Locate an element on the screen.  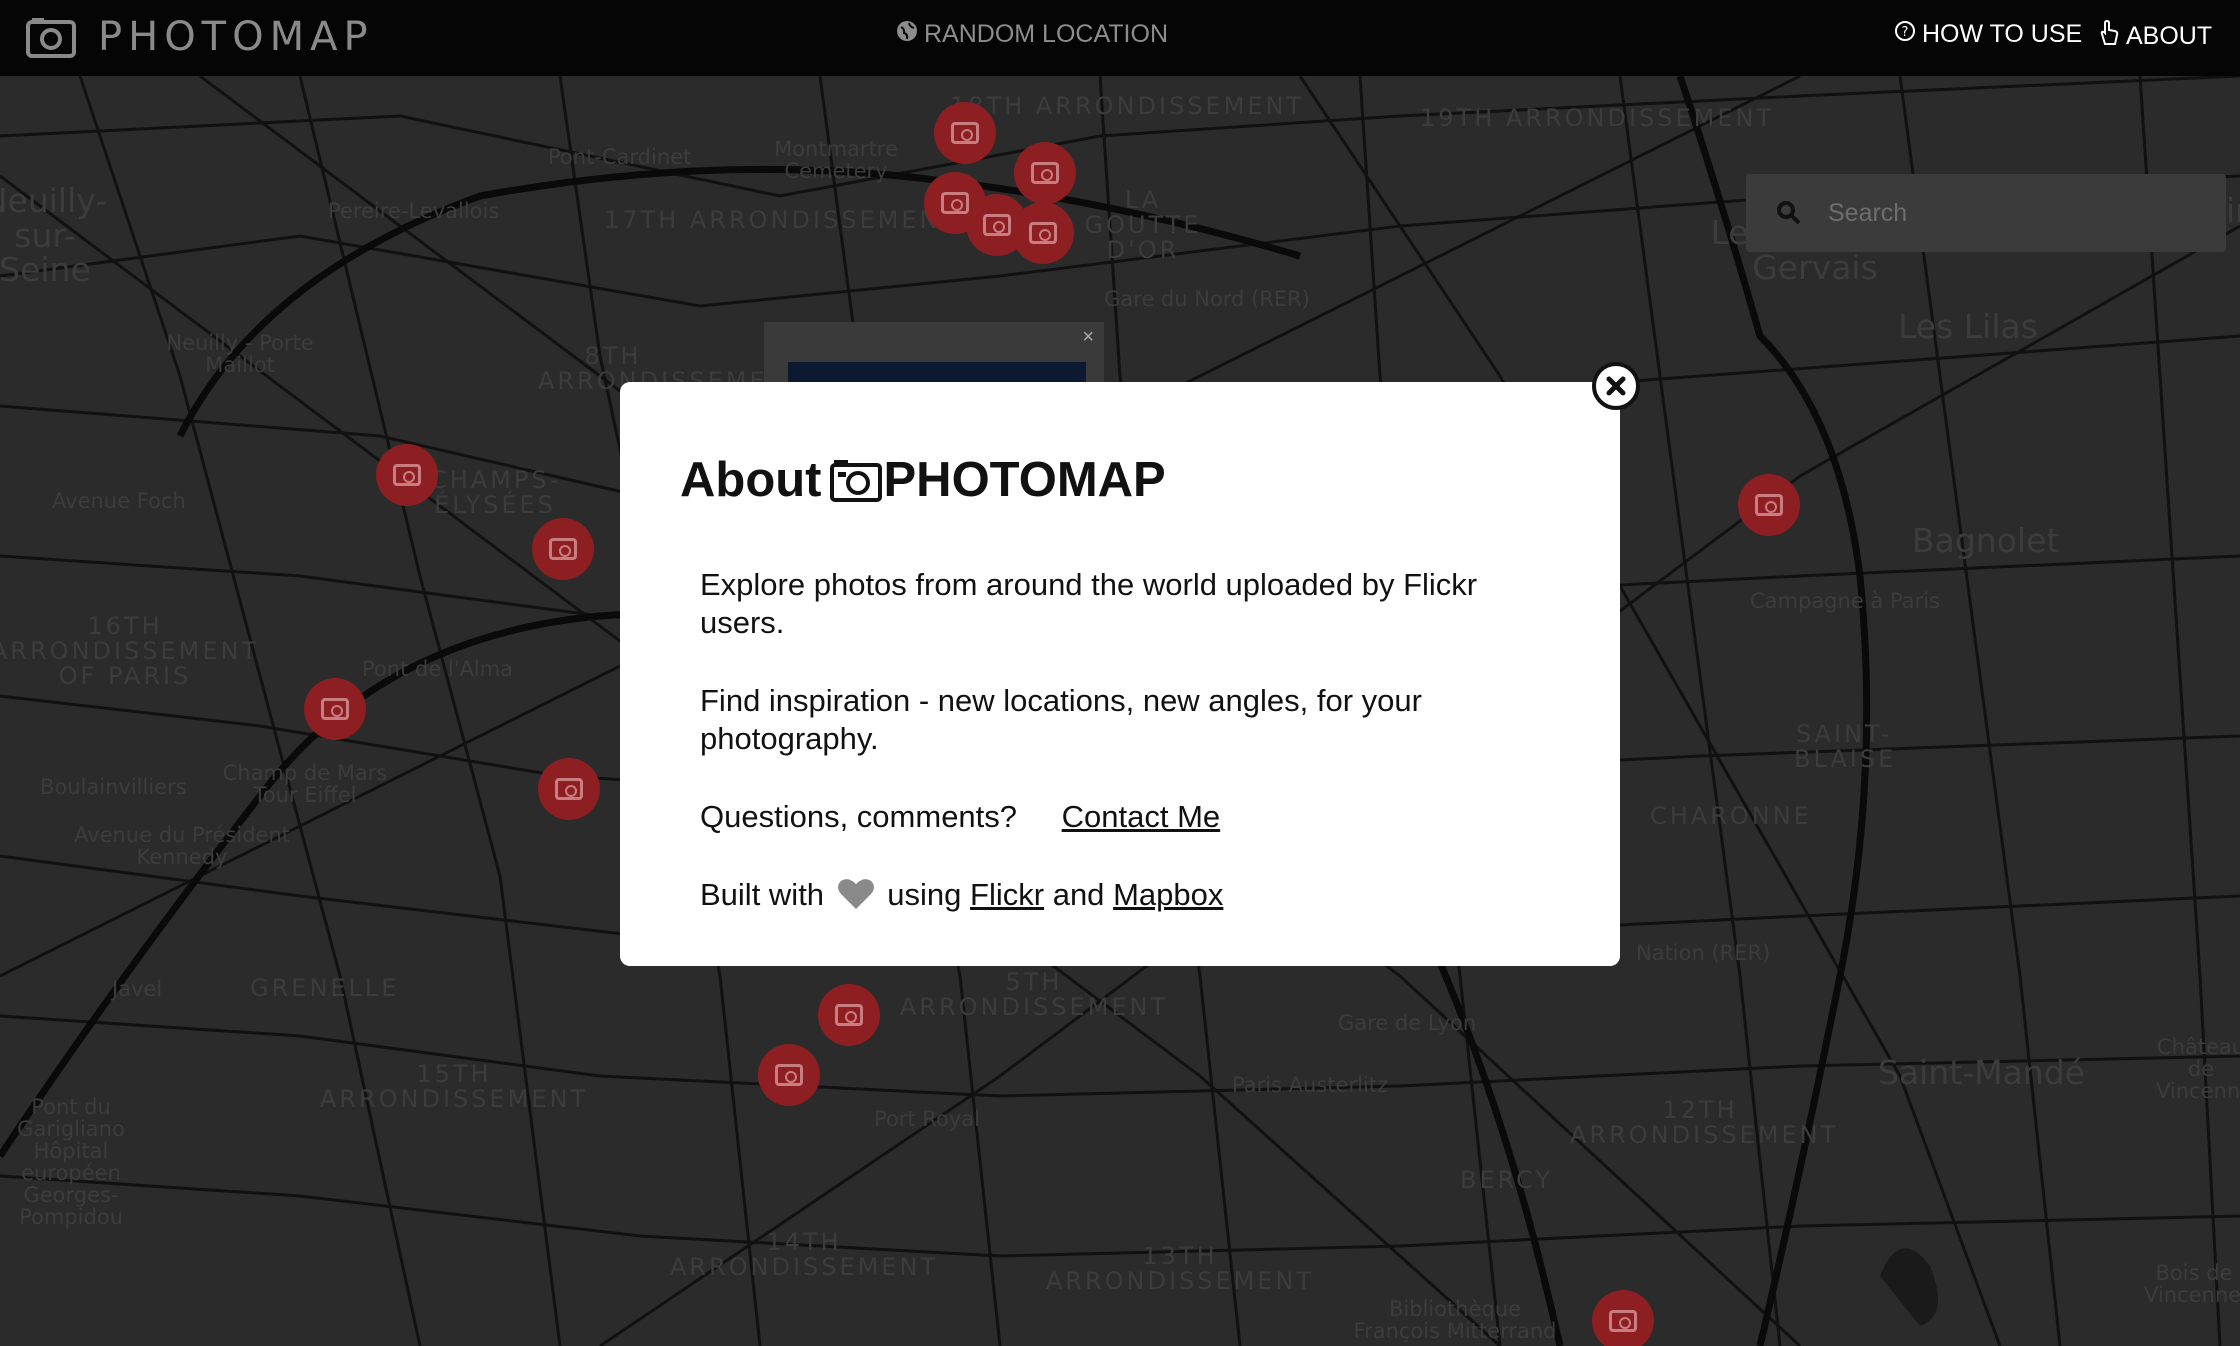
map-label: Avenue du Président Kennedy is located at coordinates (182, 846).